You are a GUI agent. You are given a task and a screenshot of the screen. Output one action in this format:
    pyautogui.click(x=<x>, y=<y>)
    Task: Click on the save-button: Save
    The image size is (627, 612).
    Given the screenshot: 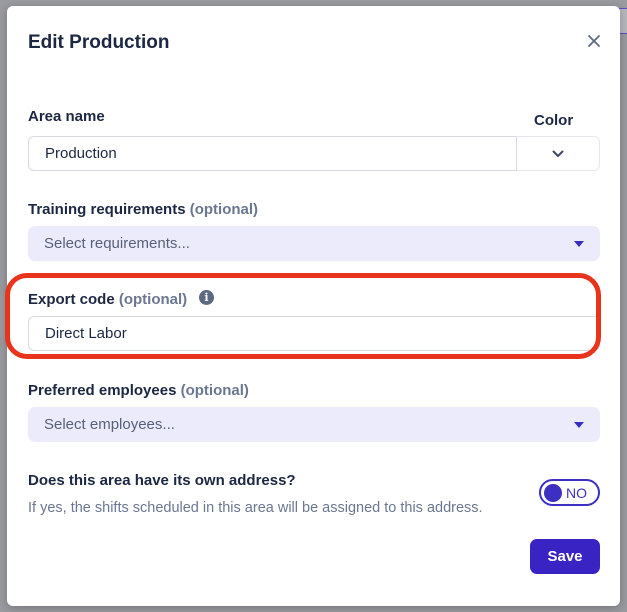 What is the action you would take?
    pyautogui.click(x=565, y=556)
    